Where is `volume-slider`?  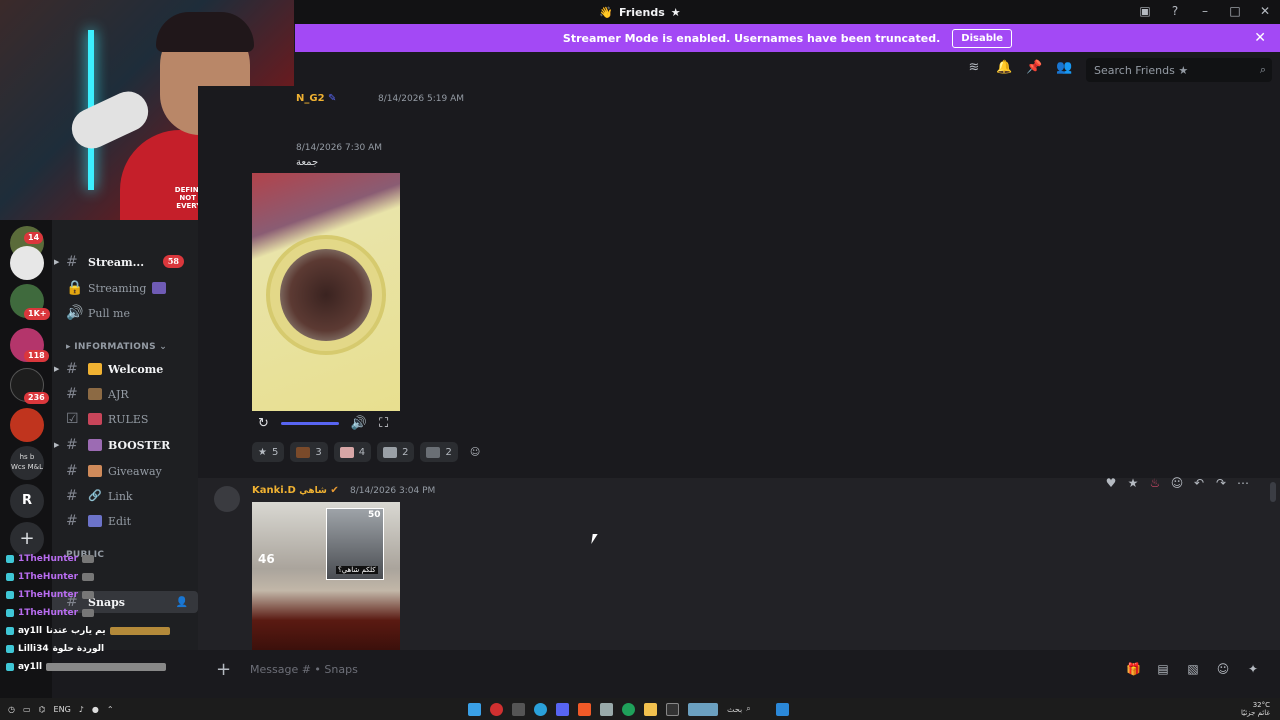
volume-slider is located at coordinates (309, 423).